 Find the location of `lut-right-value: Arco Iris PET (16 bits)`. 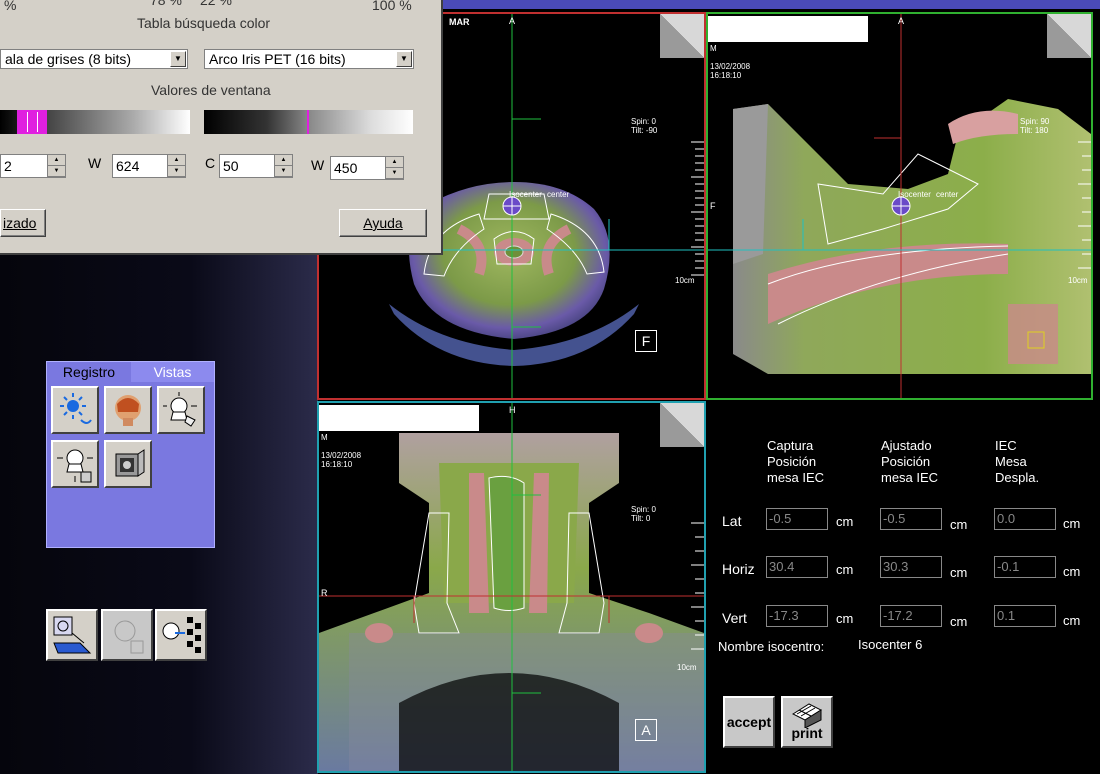

lut-right-value: Arco Iris PET (16 bits) is located at coordinates (277, 59).